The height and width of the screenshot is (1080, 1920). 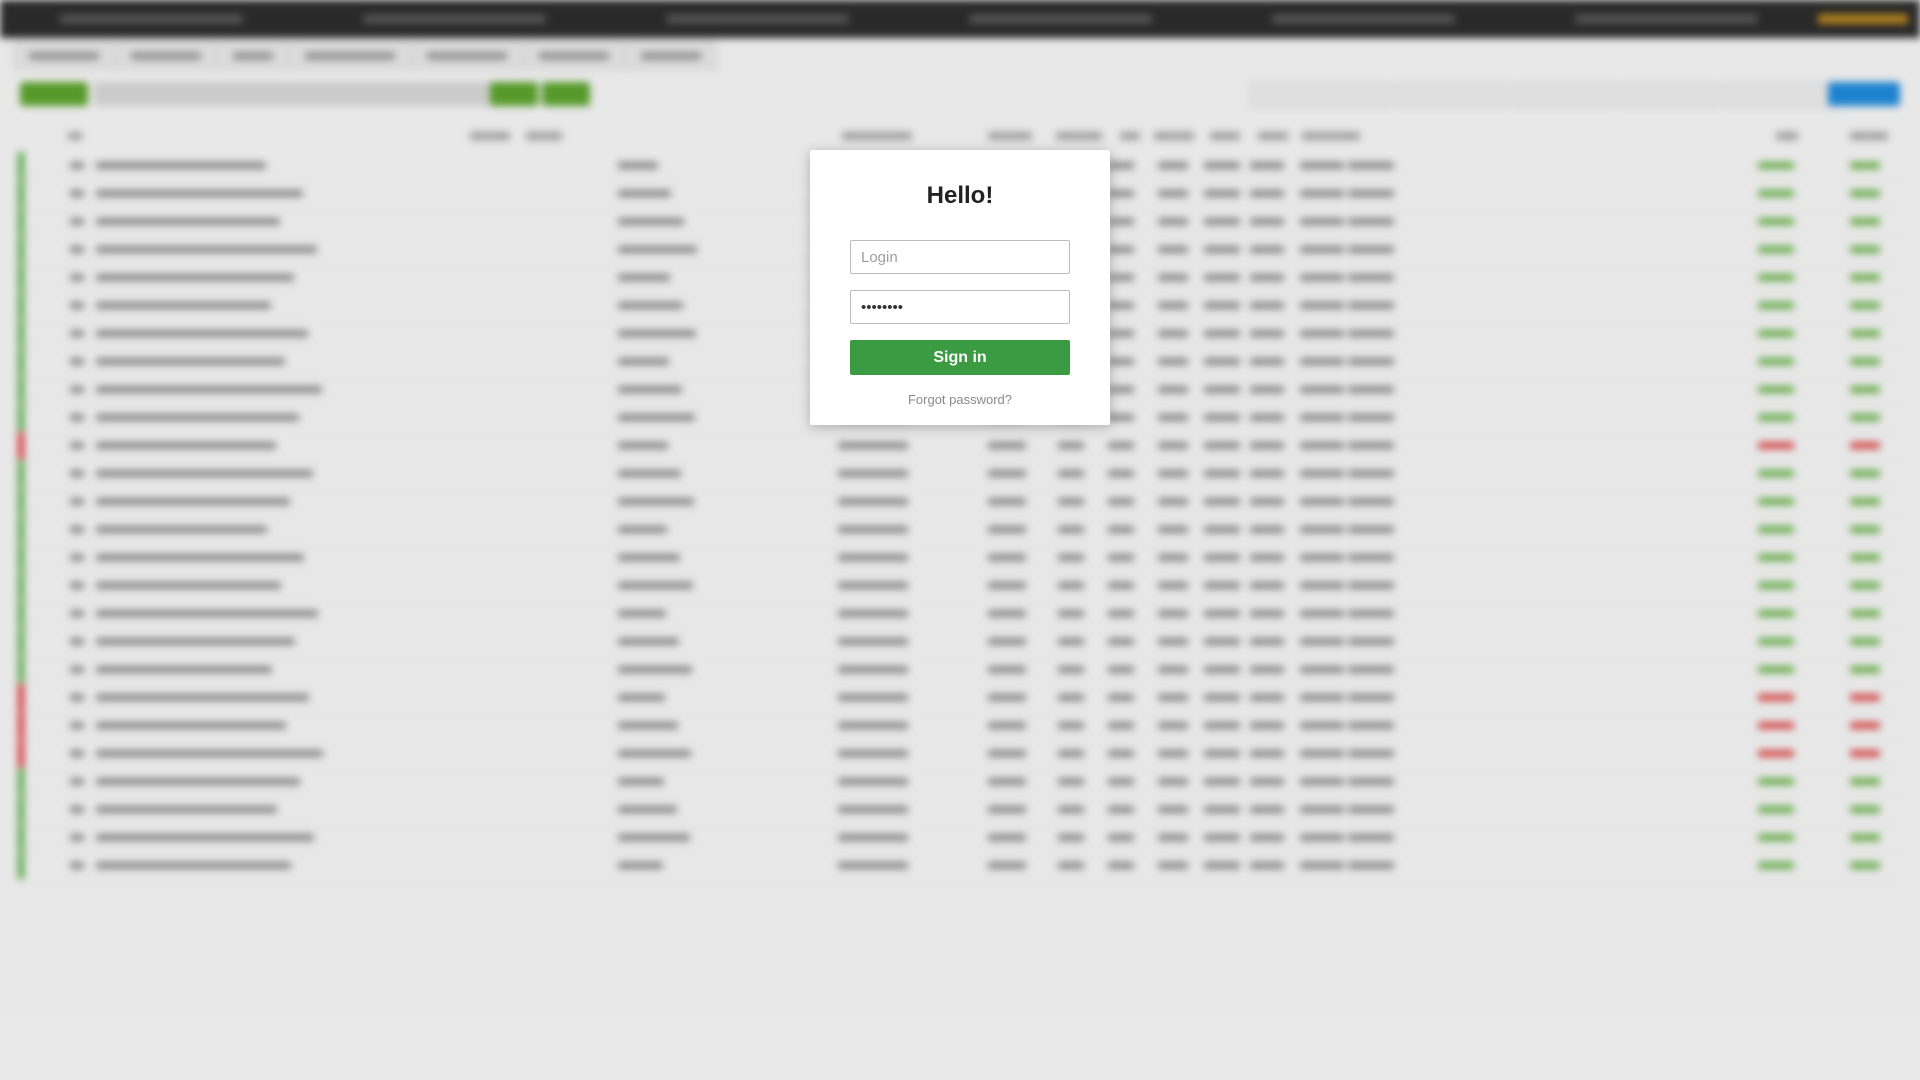 What do you see at coordinates (960, 257) in the screenshot?
I see `login-input` at bounding box center [960, 257].